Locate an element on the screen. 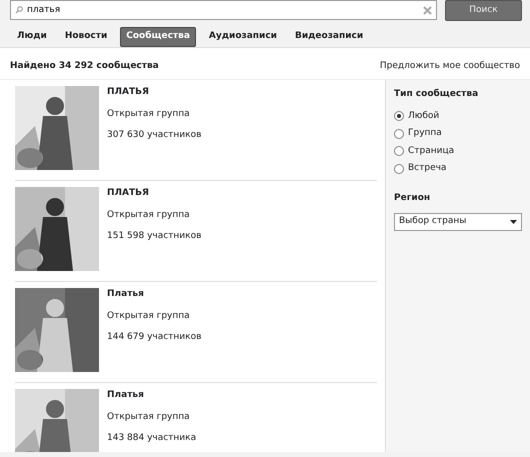  member-count: 144 679 участников is located at coordinates (154, 337).